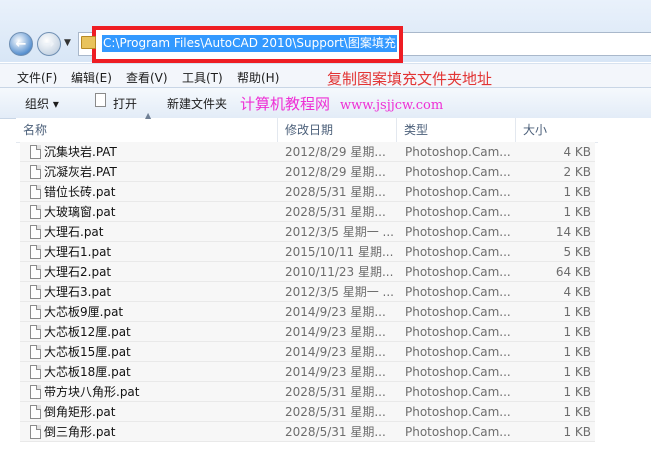 The width and height of the screenshot is (651, 450). Describe the element at coordinates (80, 172) in the screenshot. I see `file-name: 沉凝灰岩.PAT` at that location.